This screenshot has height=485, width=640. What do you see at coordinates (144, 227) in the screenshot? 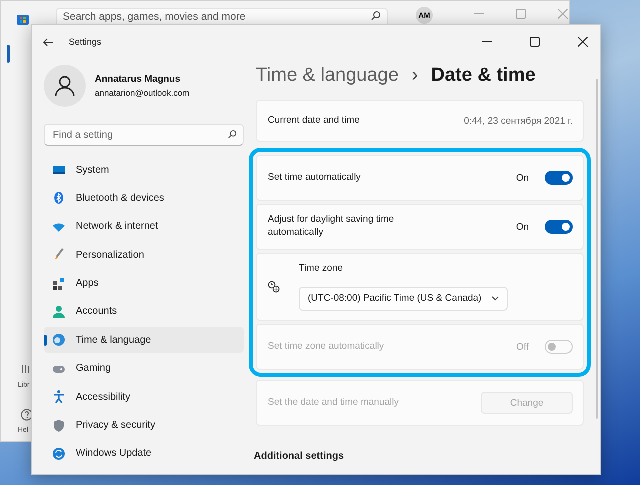
I see `nav-item: Network & internet` at bounding box center [144, 227].